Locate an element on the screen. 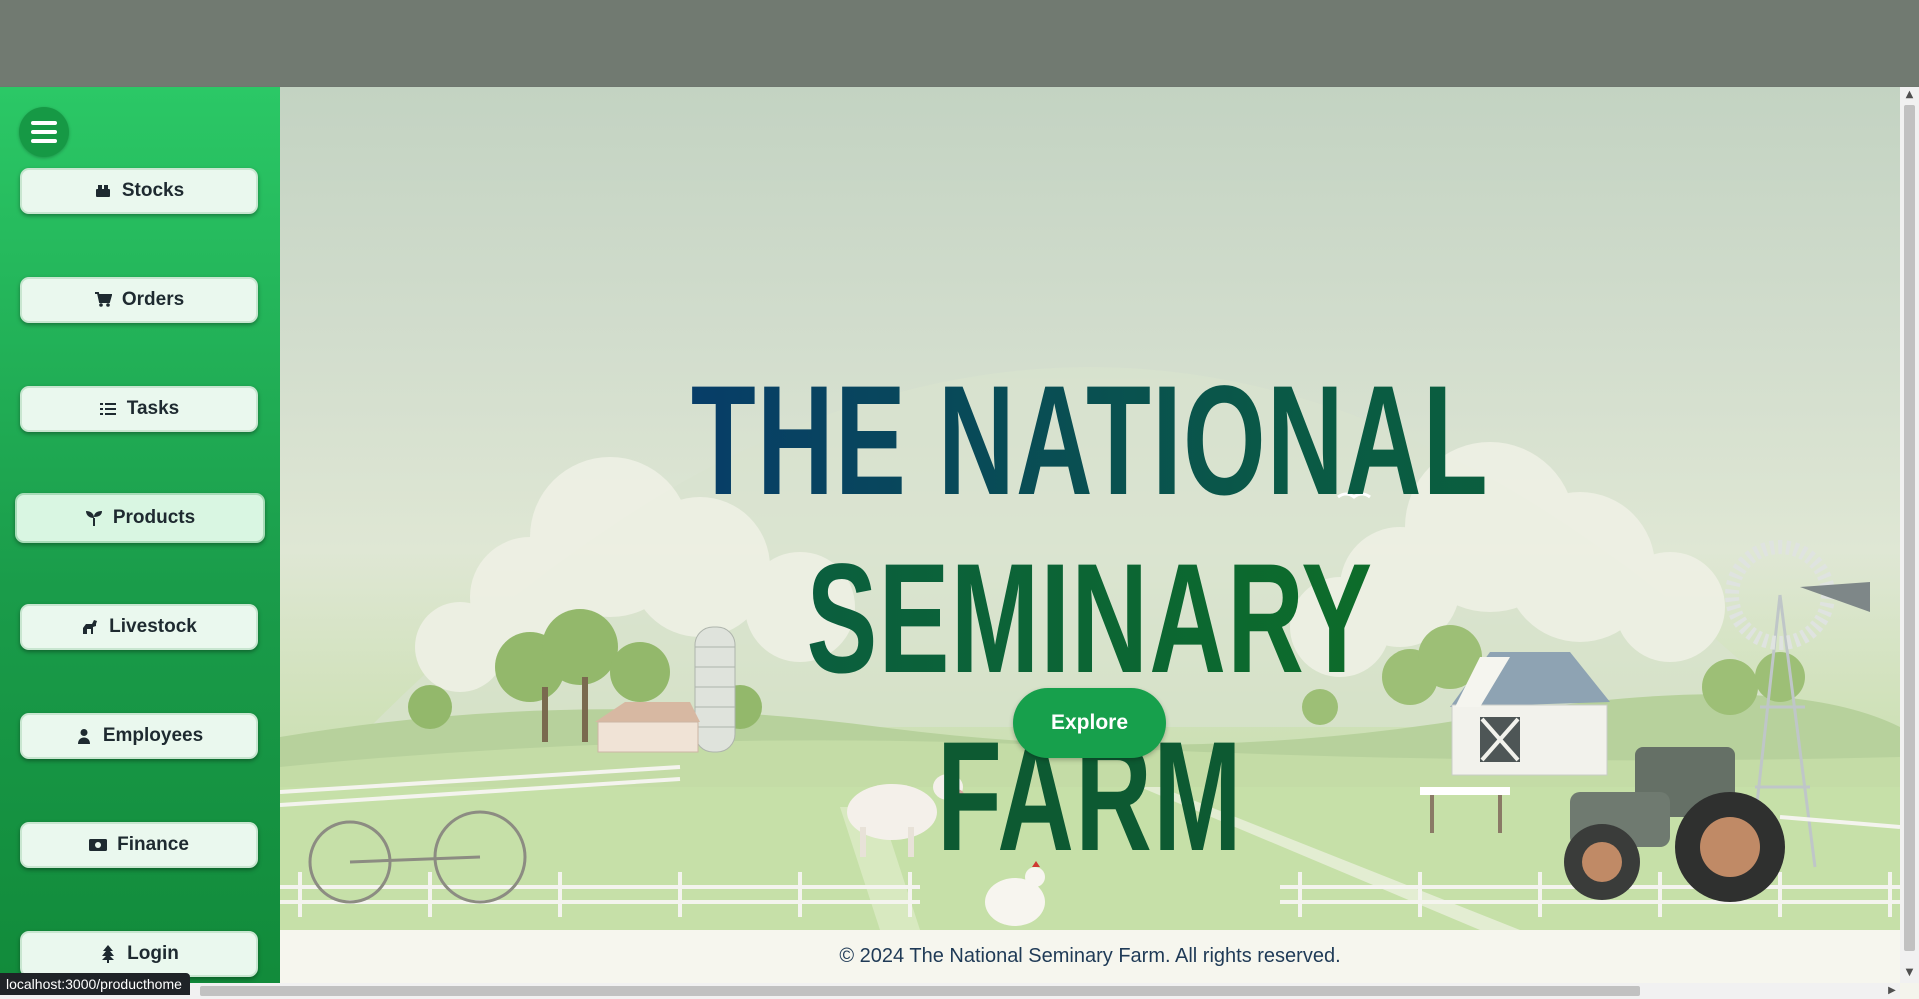 Image resolution: width=1919 pixels, height=999 pixels. horse-icon is located at coordinates (90, 627).